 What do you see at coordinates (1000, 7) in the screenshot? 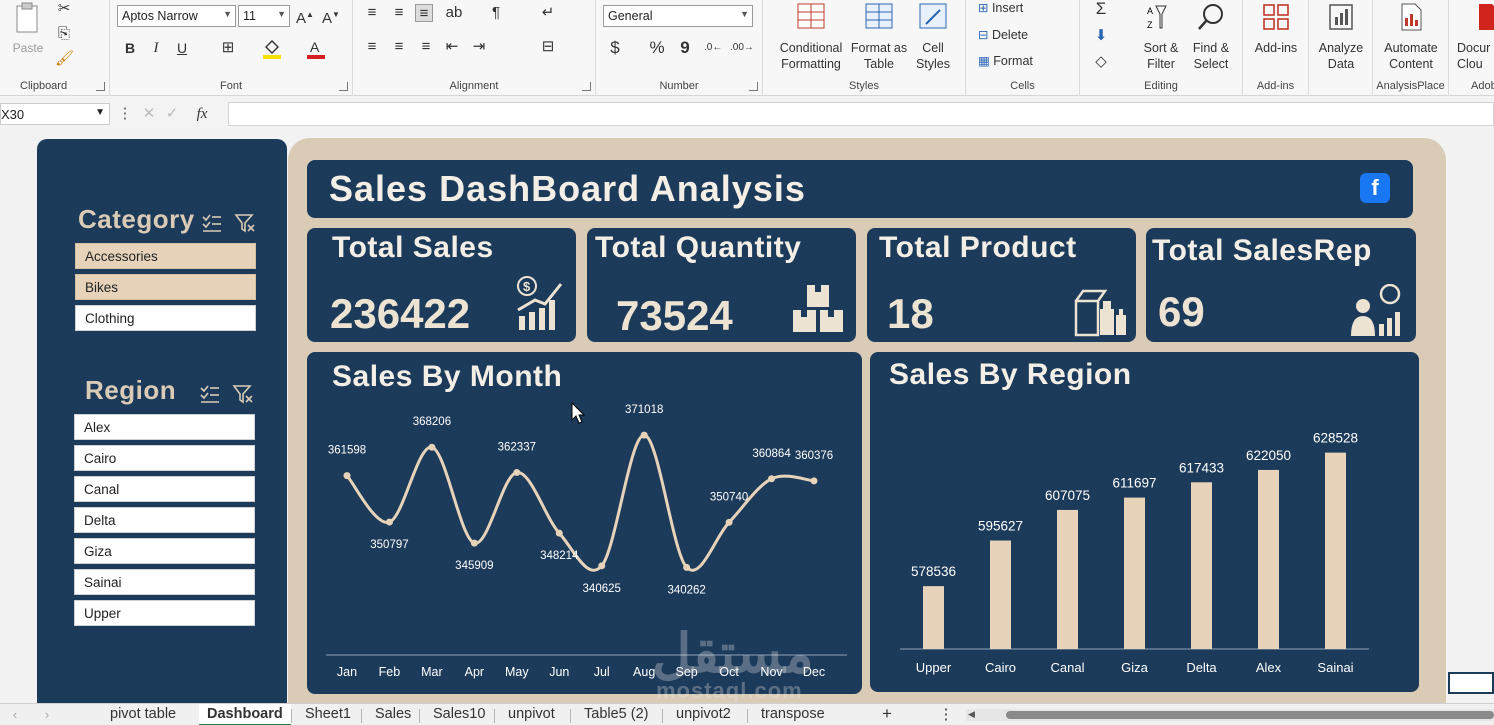
I see `insert-button: ⊞ Insert` at bounding box center [1000, 7].